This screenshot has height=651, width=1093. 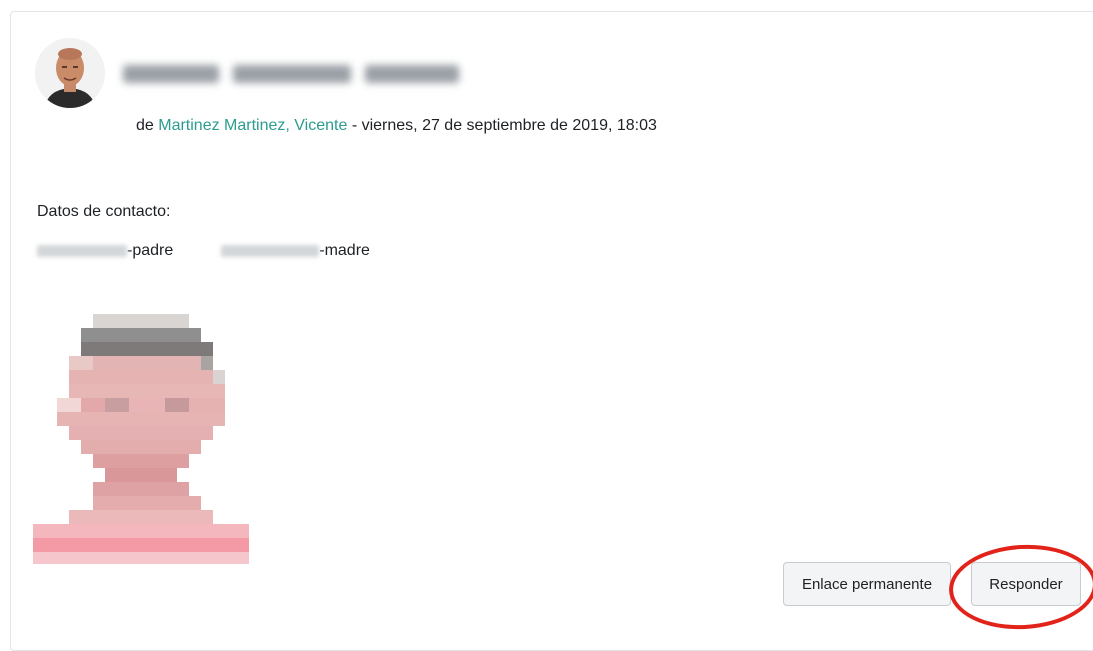 I want to click on pixelated-photo, so click(x=141, y=436).